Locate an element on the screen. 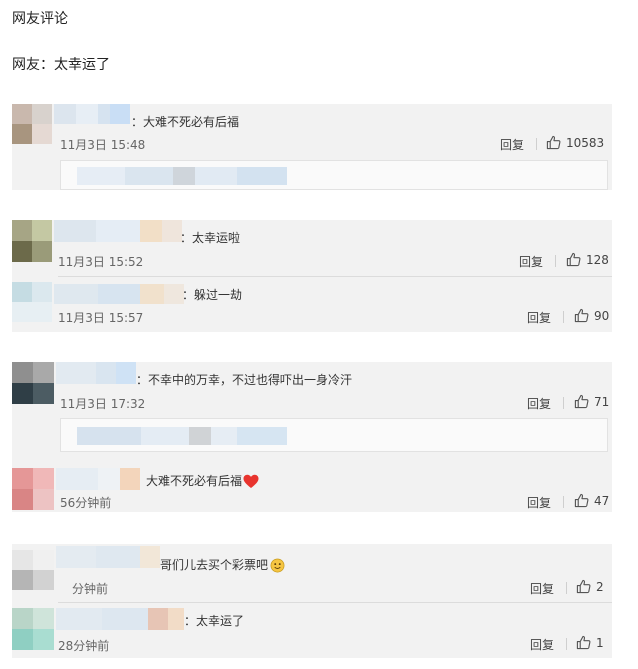  like-button: 1 is located at coordinates (590, 642).